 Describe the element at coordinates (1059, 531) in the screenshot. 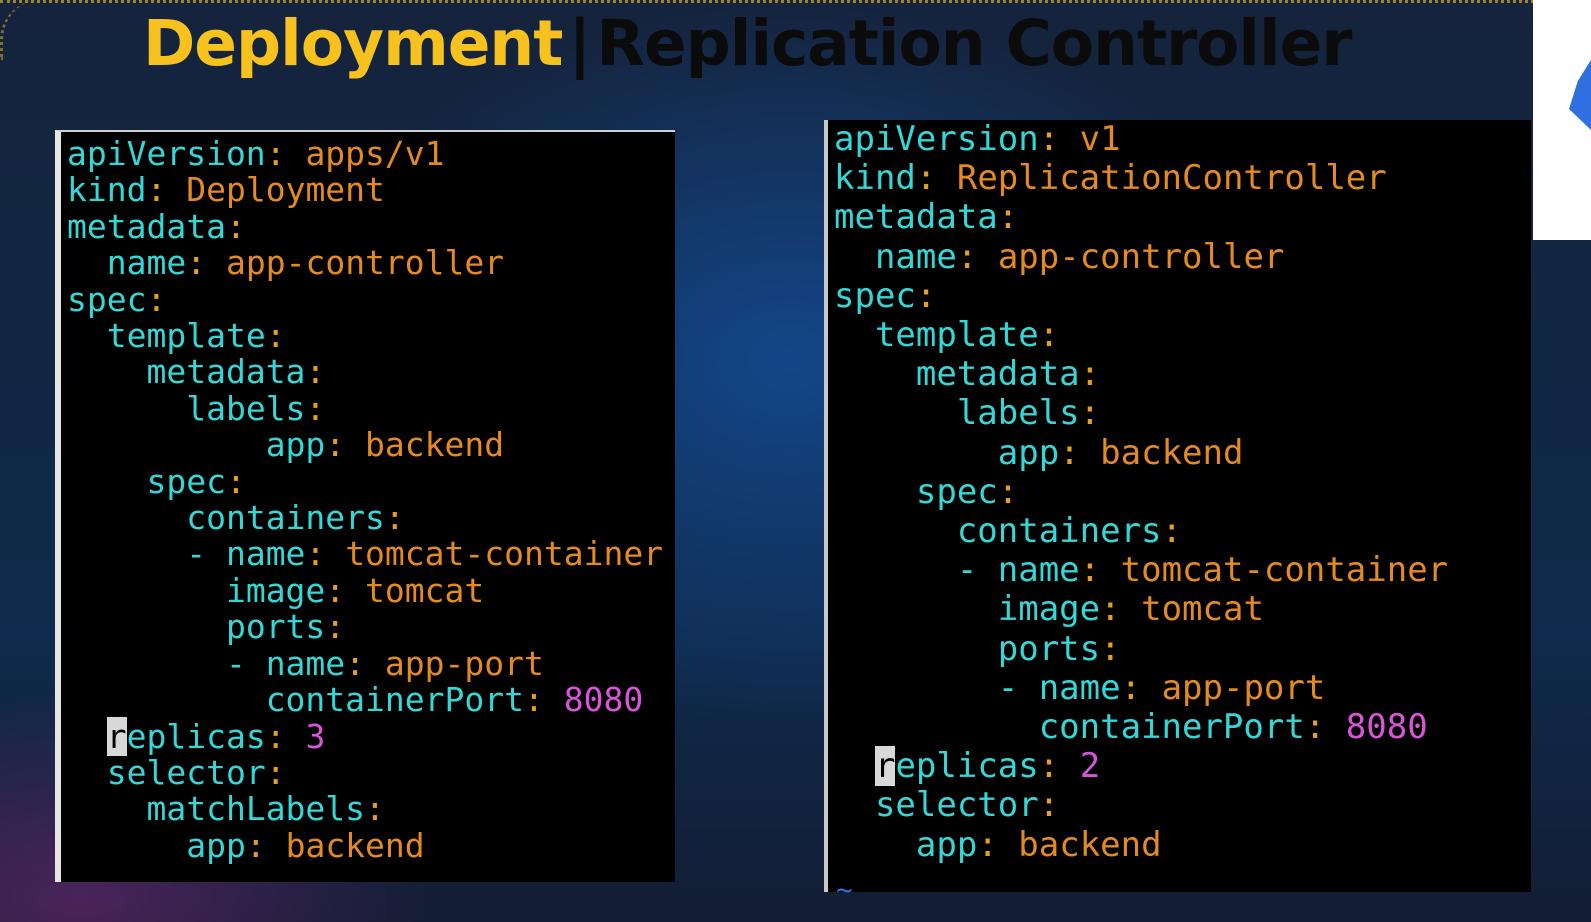

I see `yaml-key: containers` at that location.